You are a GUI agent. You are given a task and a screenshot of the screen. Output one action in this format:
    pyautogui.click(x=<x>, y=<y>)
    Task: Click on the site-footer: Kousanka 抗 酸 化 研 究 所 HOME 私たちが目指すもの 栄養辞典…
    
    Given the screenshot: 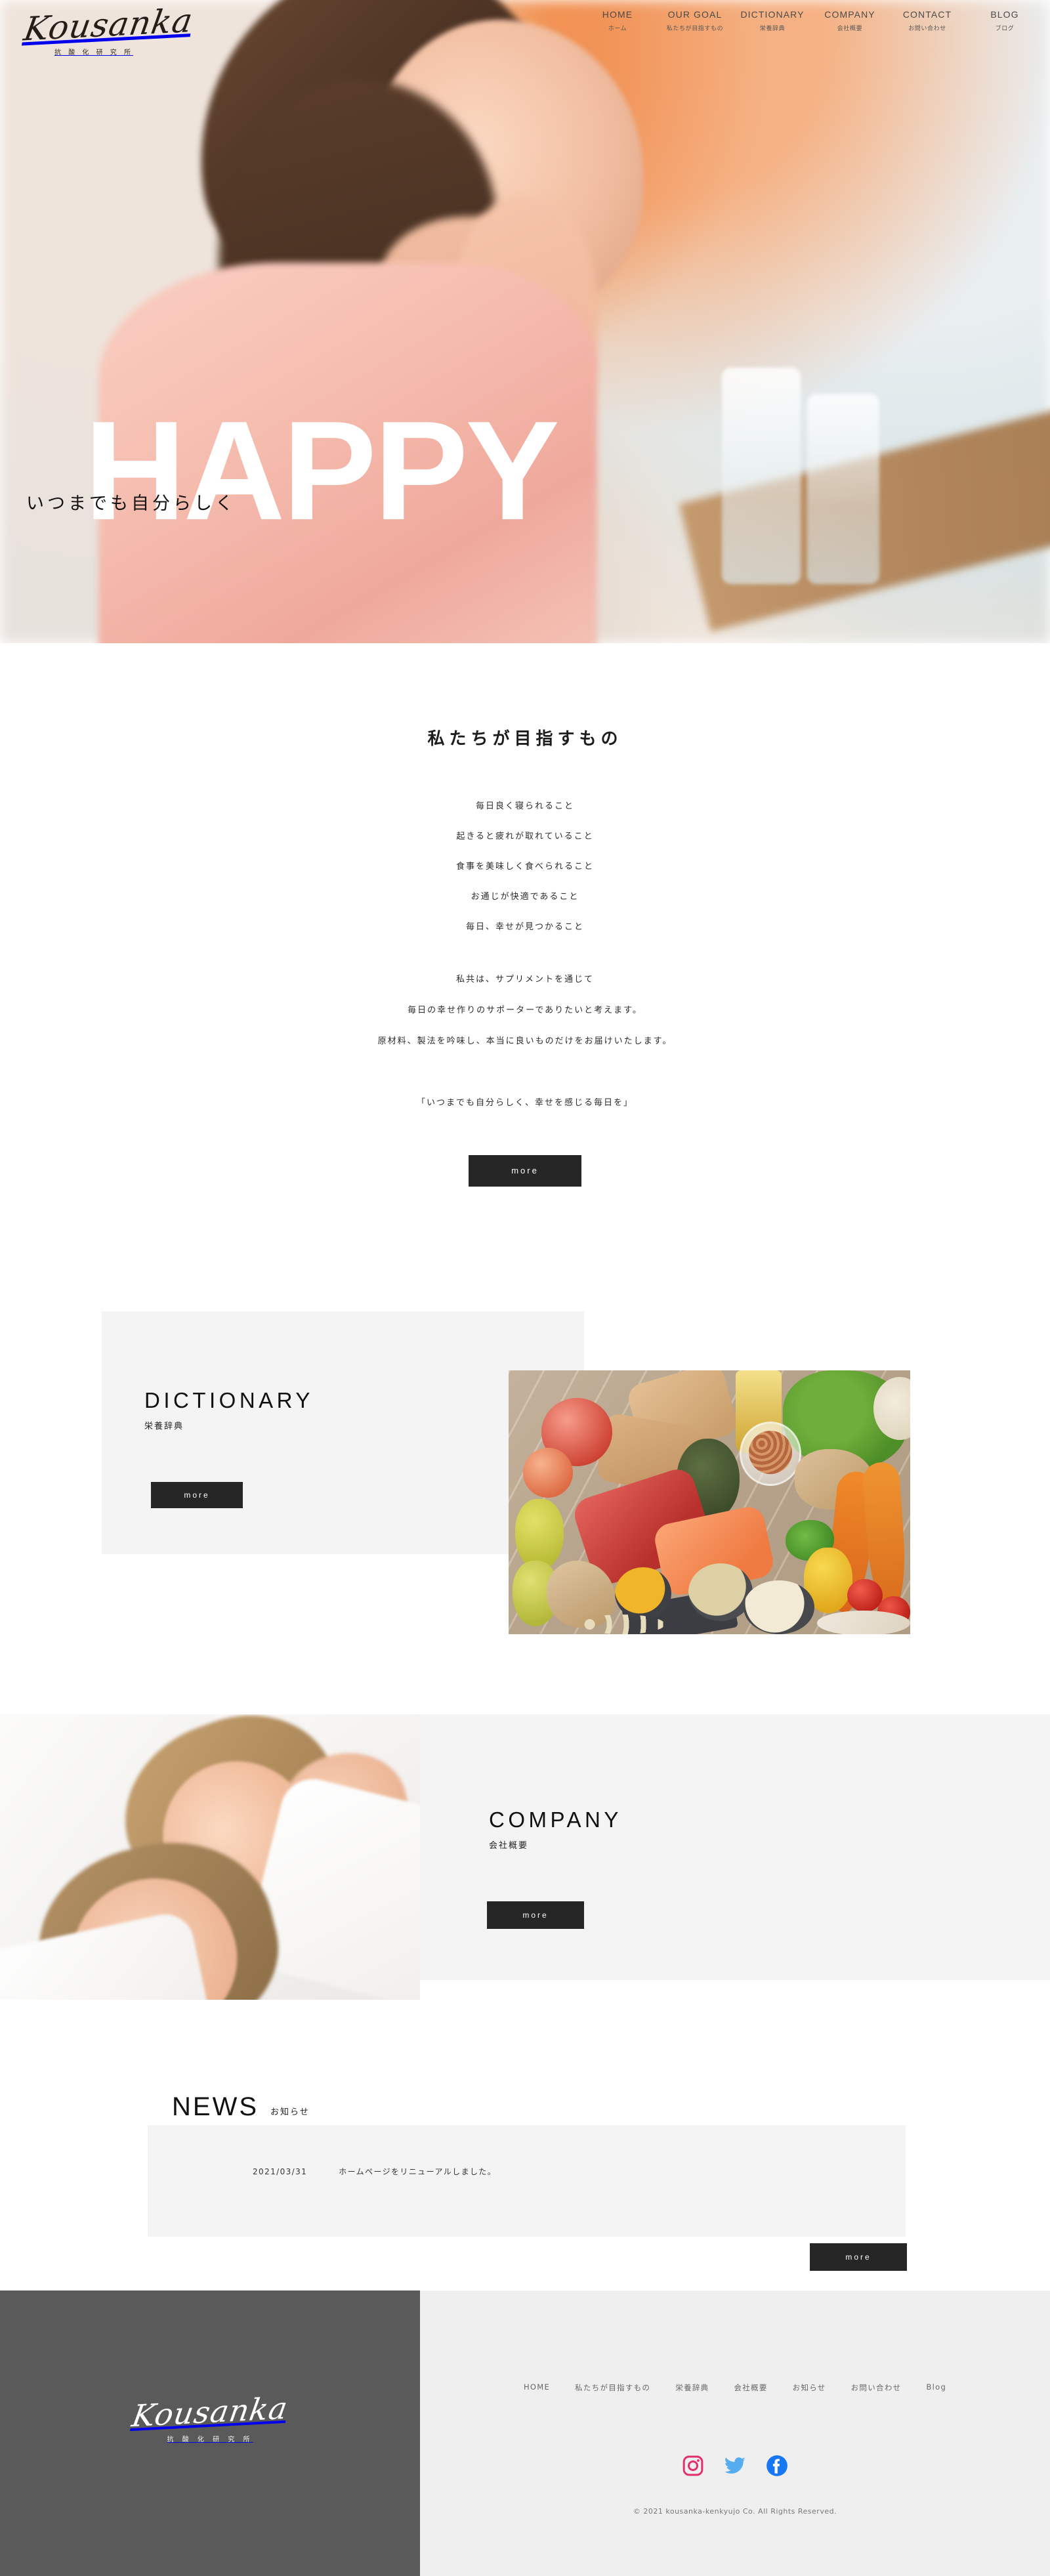 What is the action you would take?
    pyautogui.click(x=525, y=2433)
    